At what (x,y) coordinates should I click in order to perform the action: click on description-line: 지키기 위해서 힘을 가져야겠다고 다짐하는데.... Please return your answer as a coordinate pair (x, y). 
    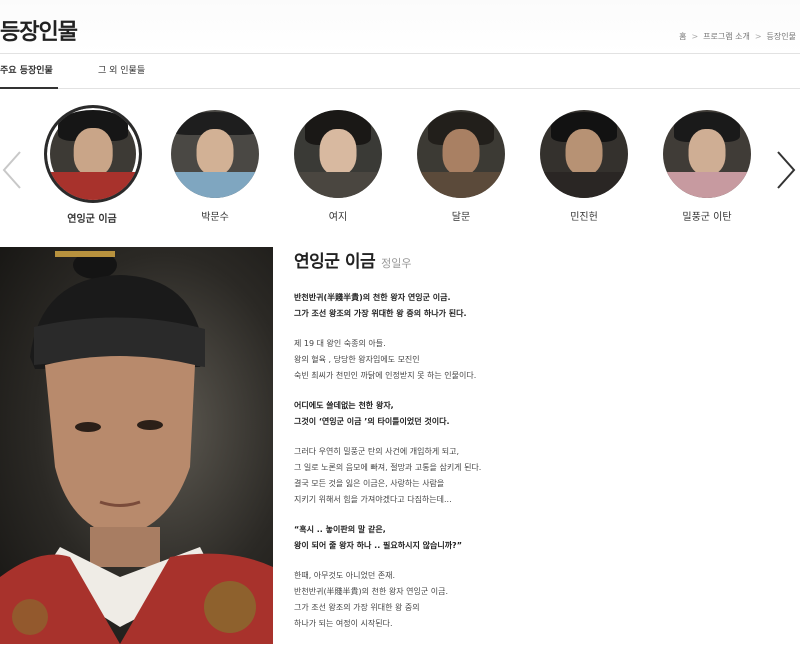
    Looking at the image, I should click on (373, 499).